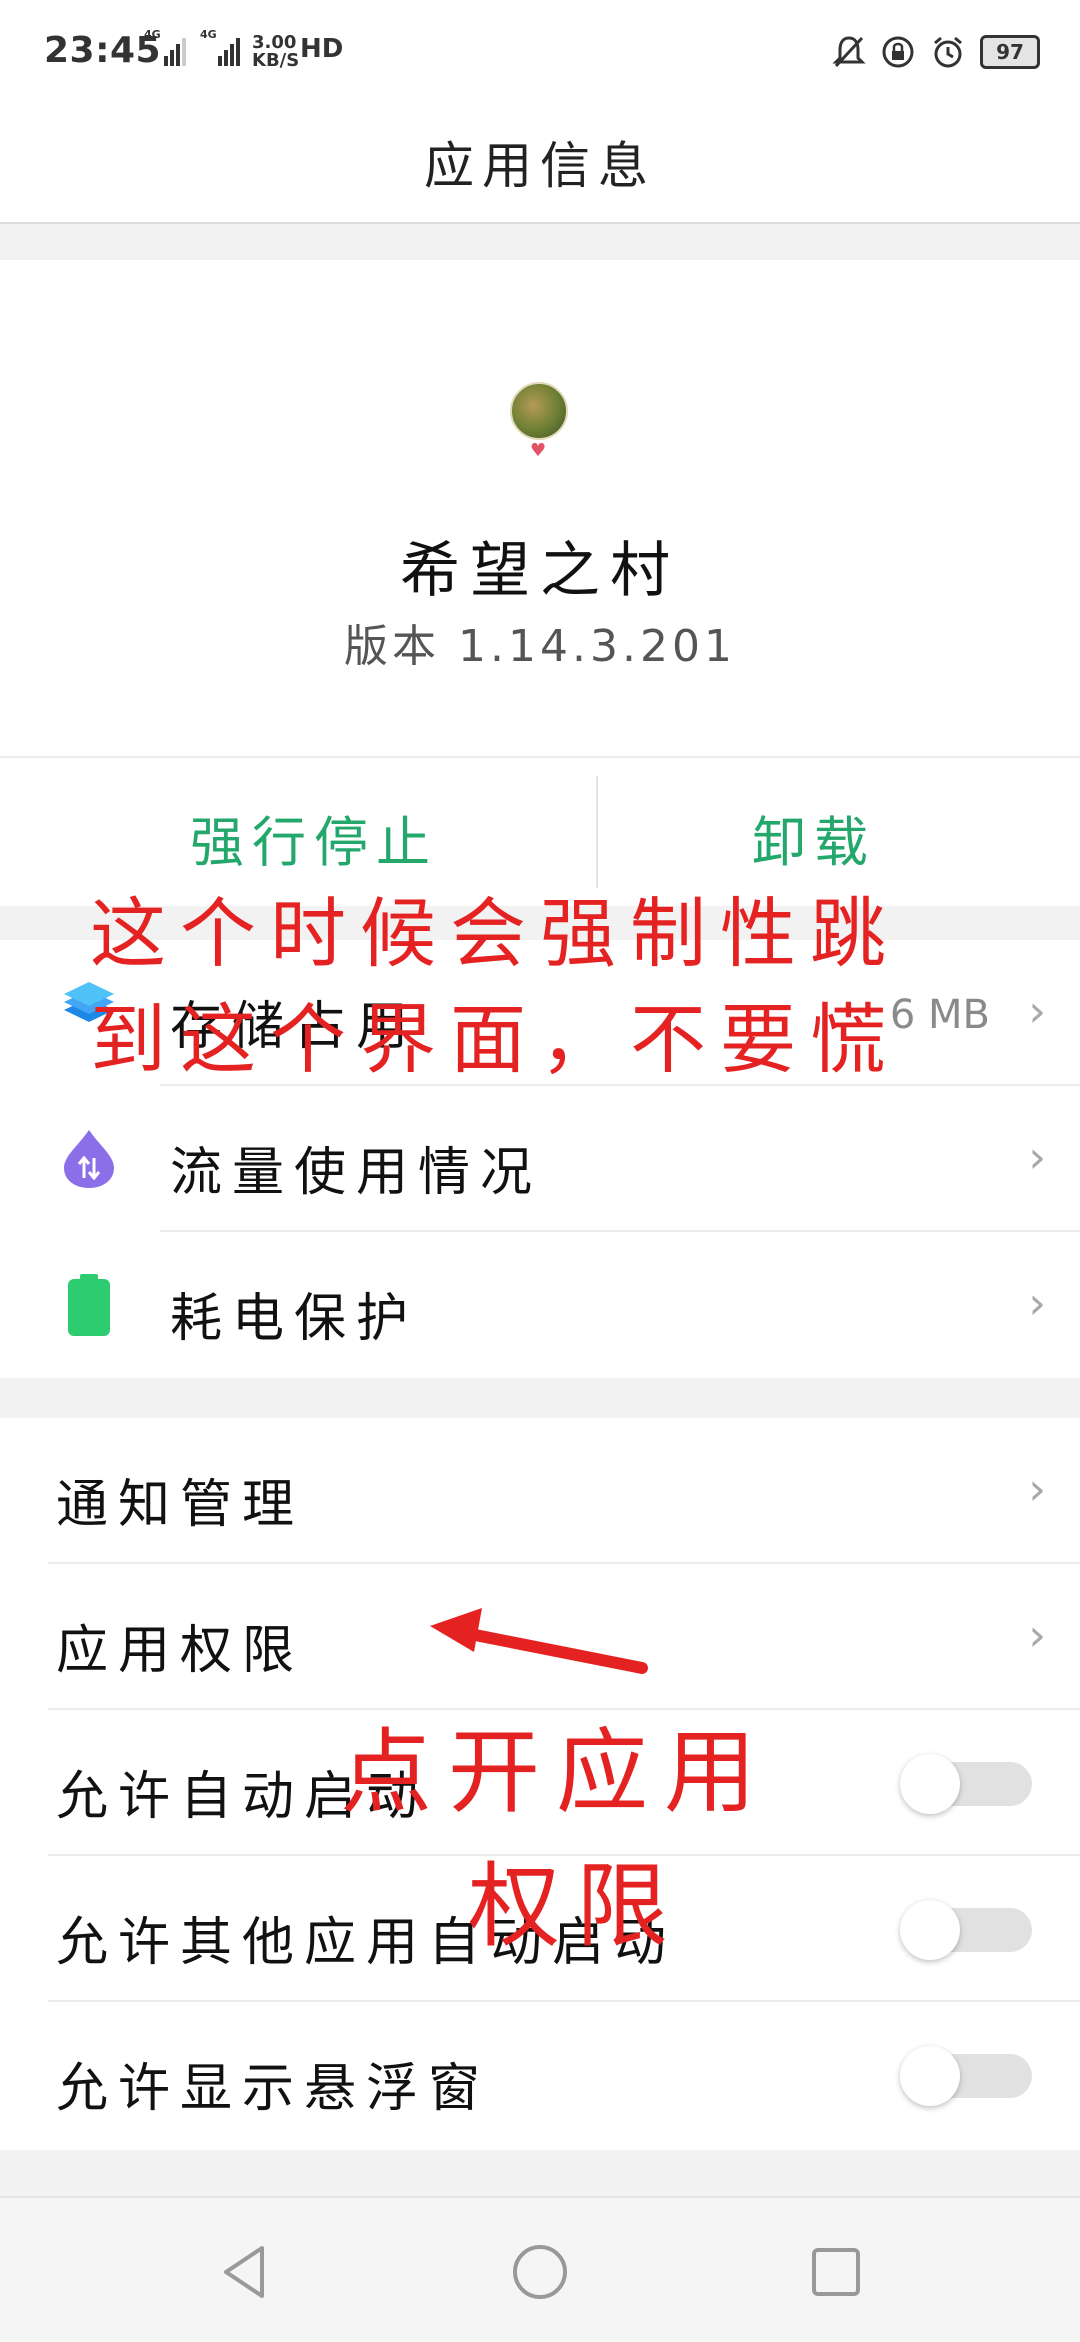 Image resolution: width=1080 pixels, height=2342 pixels. What do you see at coordinates (556, 1772) in the screenshot?
I see `annotation-tap-text: 点开应用` at bounding box center [556, 1772].